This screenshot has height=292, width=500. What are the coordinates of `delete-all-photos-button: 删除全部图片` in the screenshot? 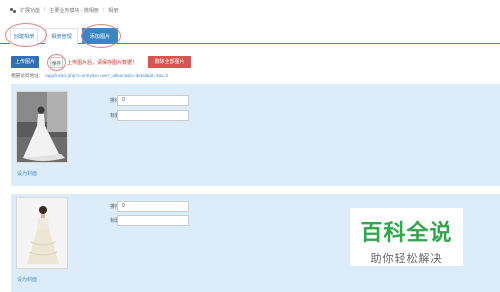 It's located at (169, 62).